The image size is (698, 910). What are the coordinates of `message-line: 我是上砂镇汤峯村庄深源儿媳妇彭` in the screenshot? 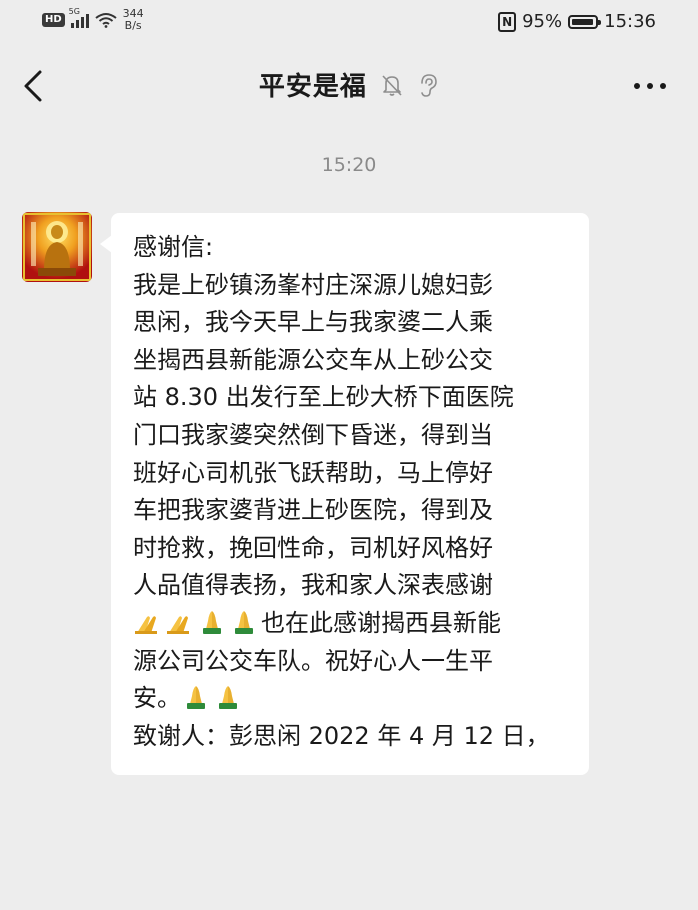 It's located at (313, 284).